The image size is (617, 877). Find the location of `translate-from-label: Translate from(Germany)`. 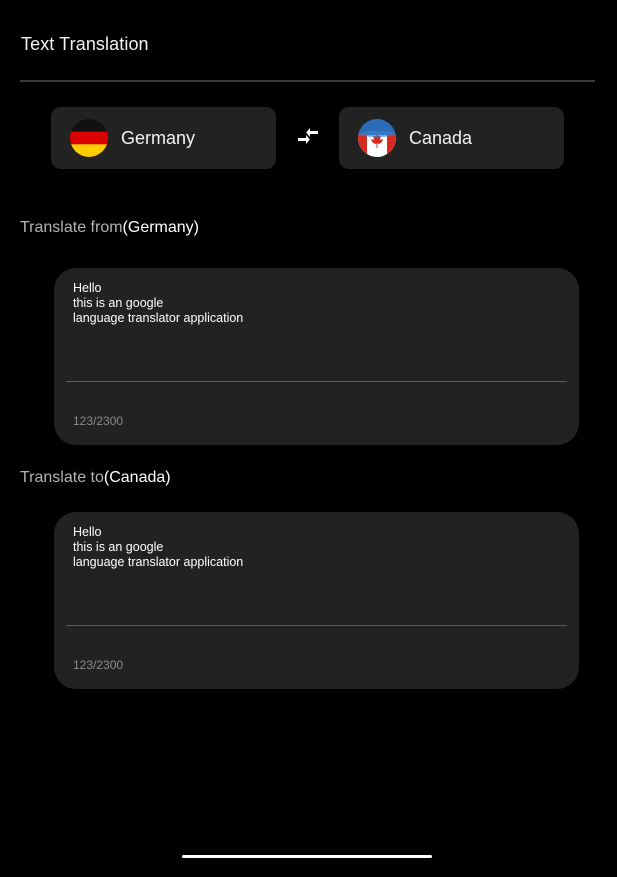

translate-from-label: Translate from(Germany) is located at coordinates (109, 228).